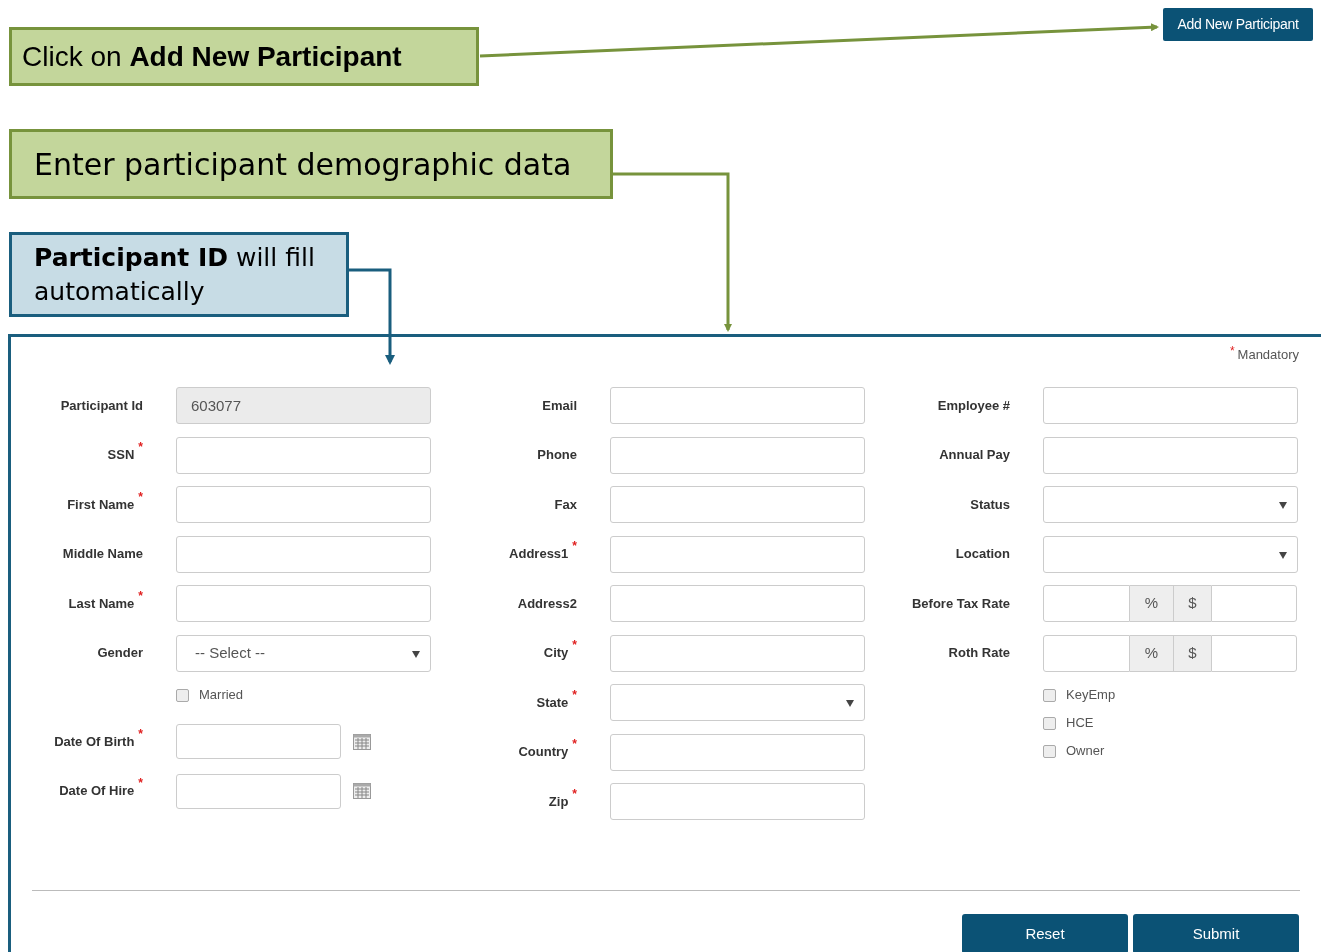  I want to click on mandatory-note: Mandatory, so click(1268, 355).